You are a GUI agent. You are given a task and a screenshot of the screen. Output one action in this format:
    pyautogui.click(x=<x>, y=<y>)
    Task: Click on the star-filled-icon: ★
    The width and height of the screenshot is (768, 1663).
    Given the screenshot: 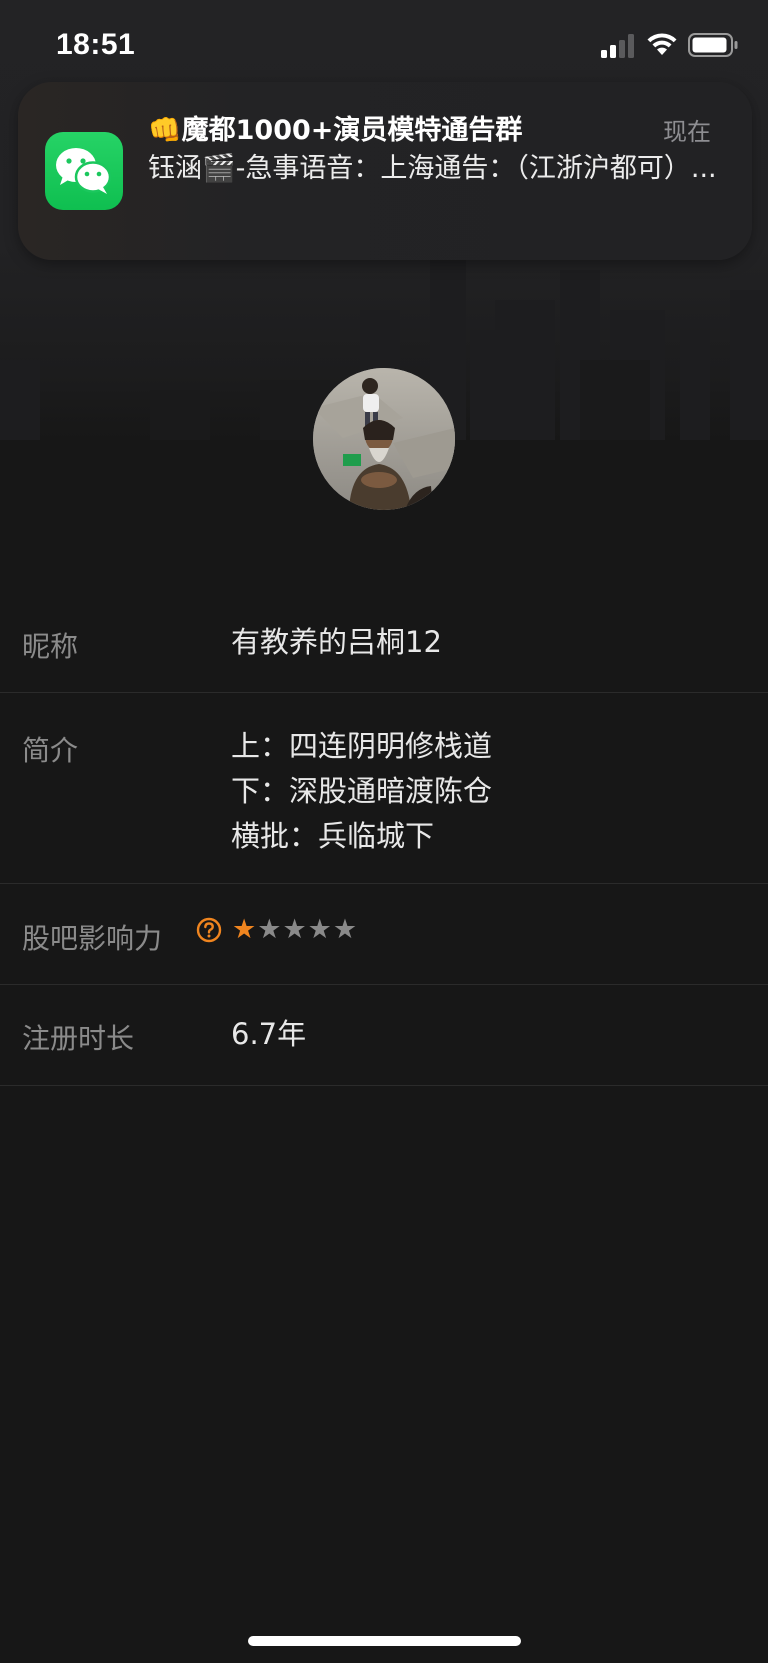 What is the action you would take?
    pyautogui.click(x=245, y=929)
    